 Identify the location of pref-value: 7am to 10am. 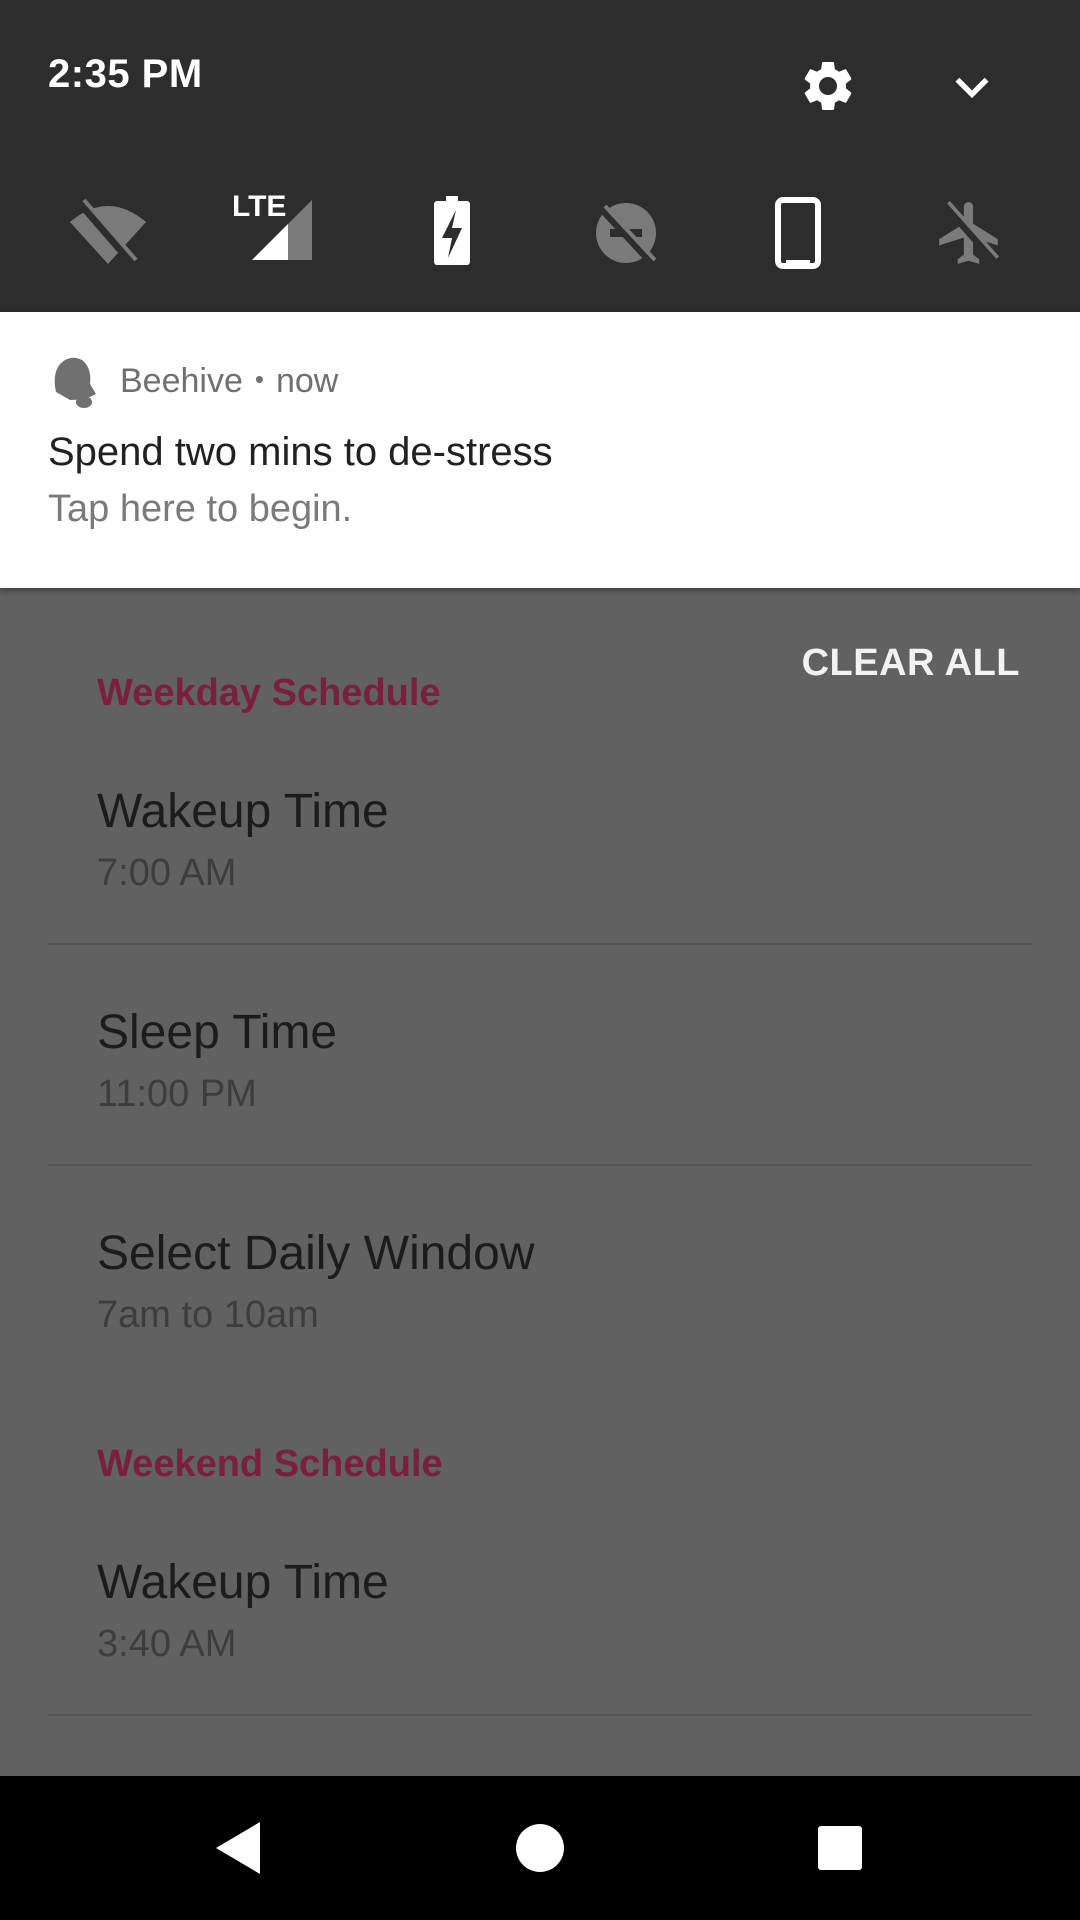
(208, 1315).